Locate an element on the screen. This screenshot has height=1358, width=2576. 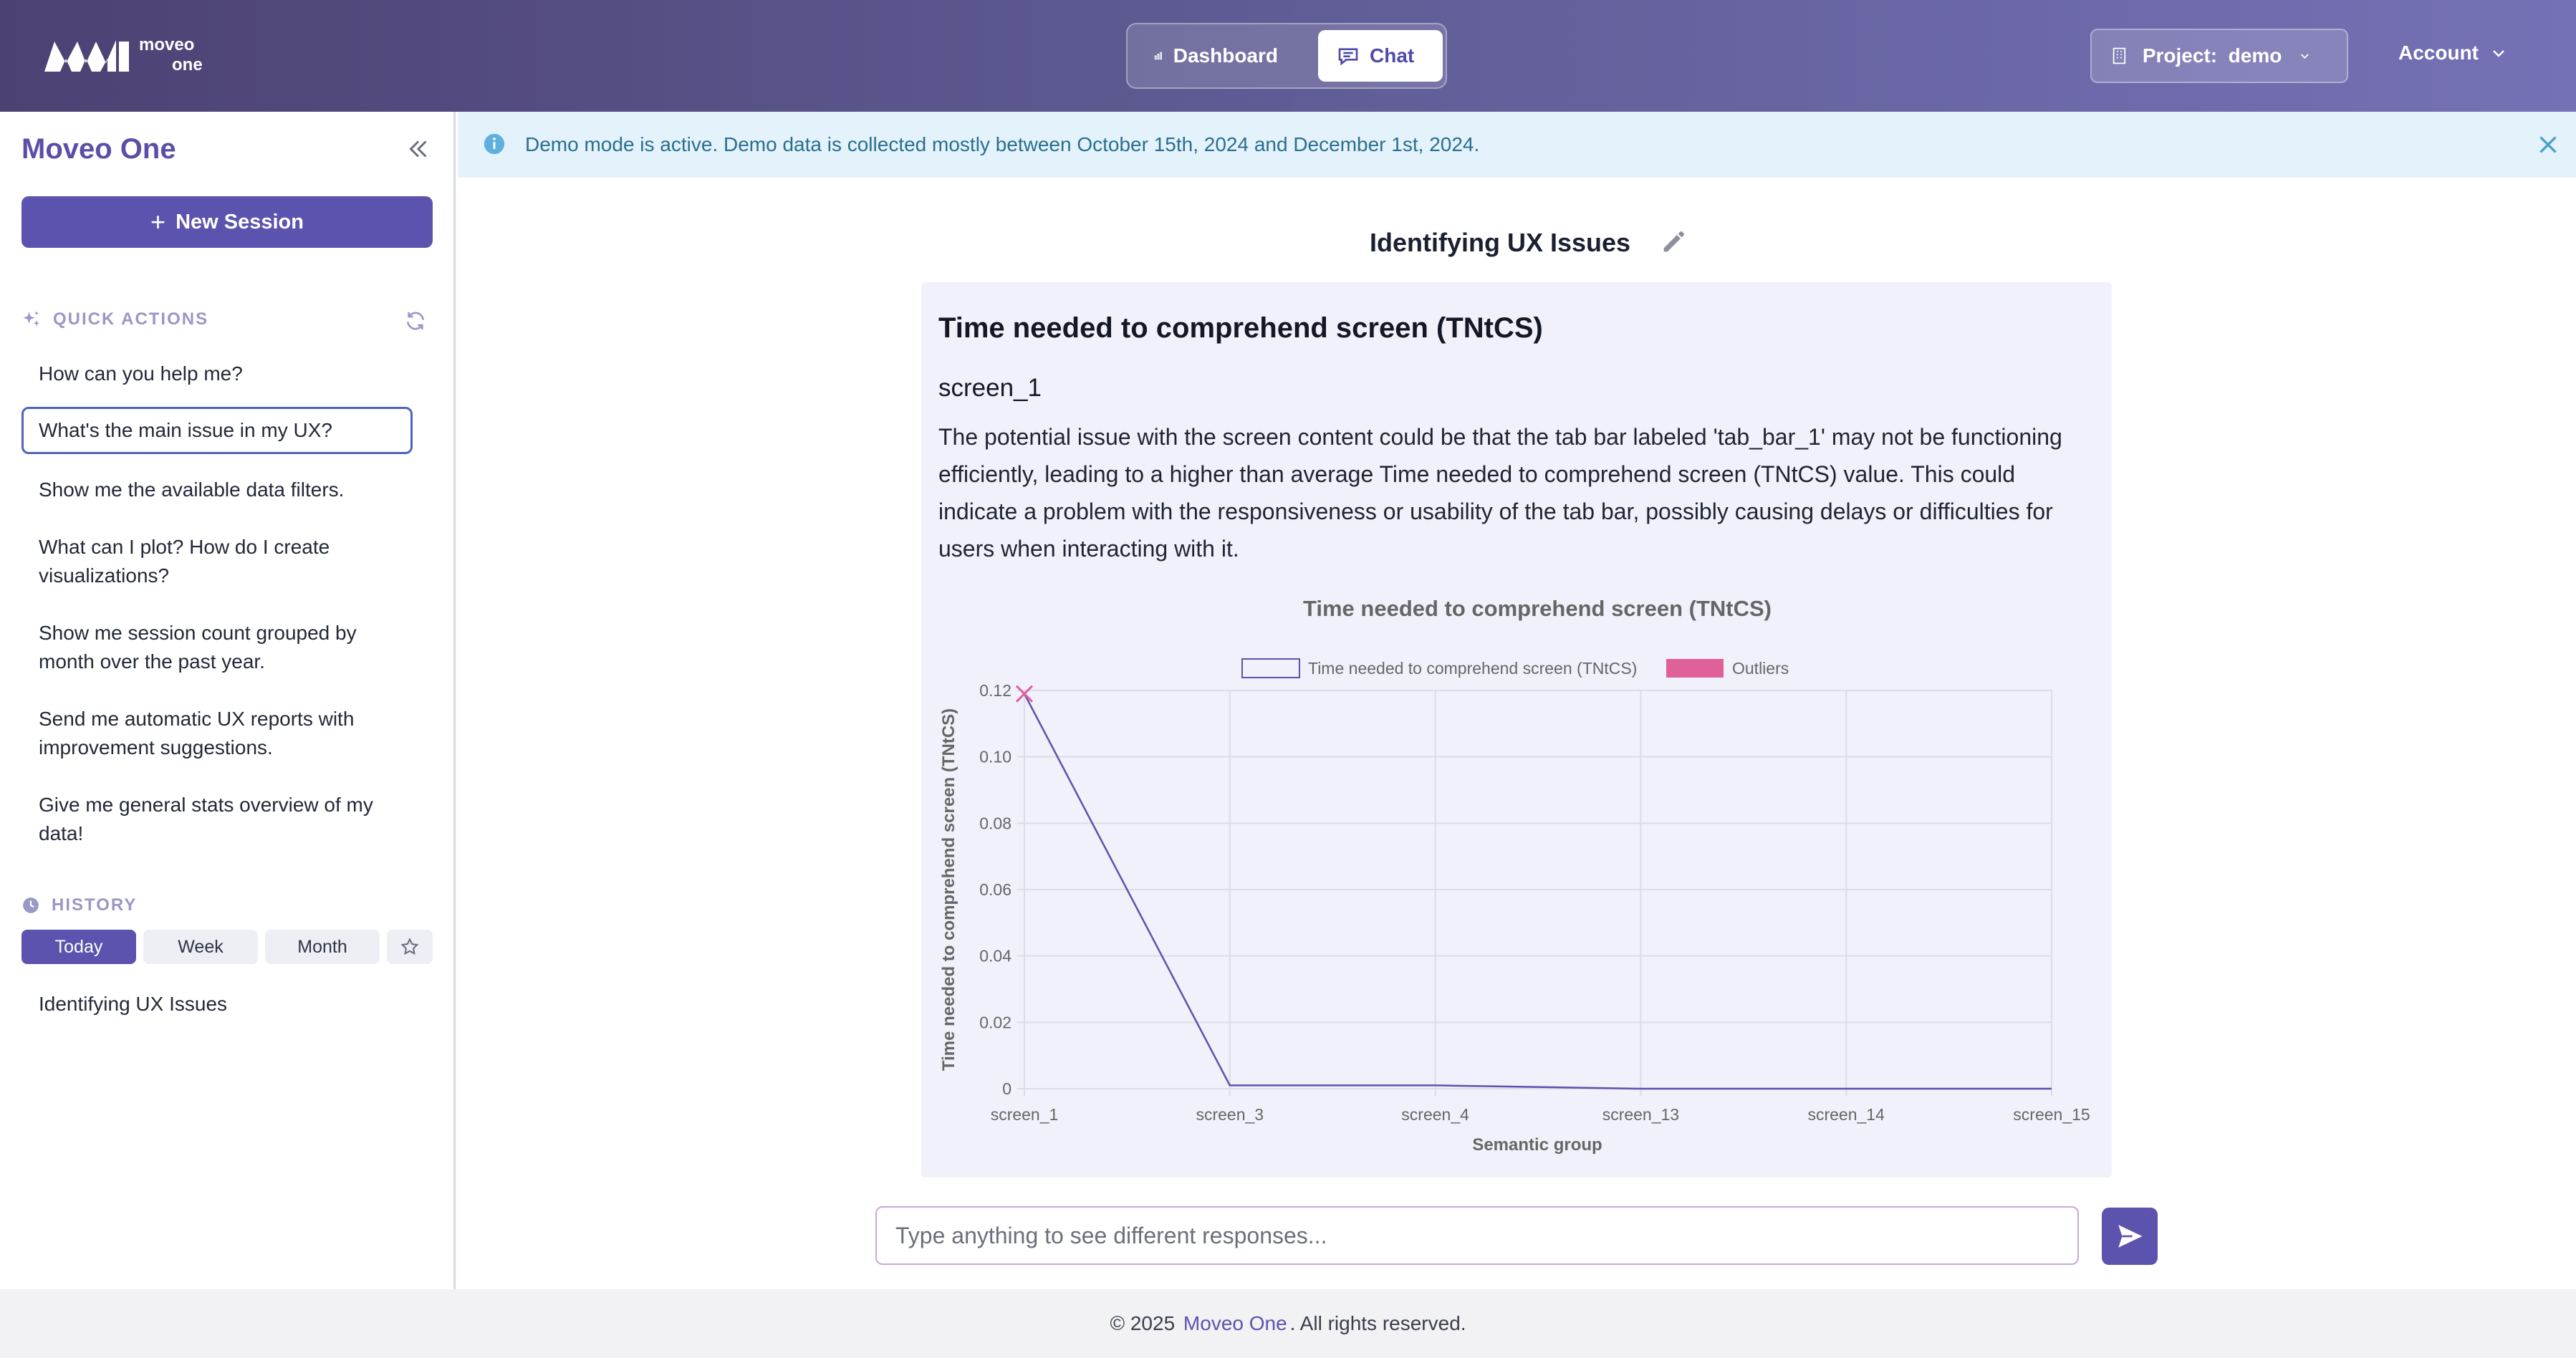
logo: moveo one is located at coordinates (123, 55).